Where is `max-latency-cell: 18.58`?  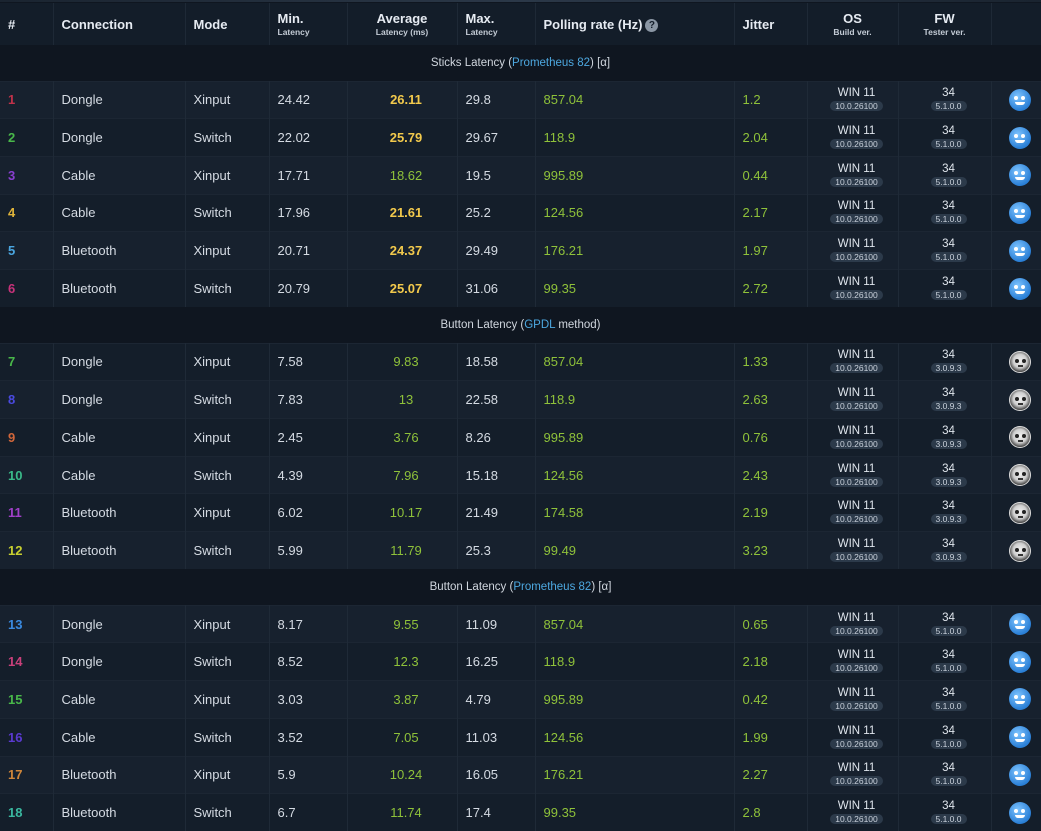 max-latency-cell: 18.58 is located at coordinates (496, 361).